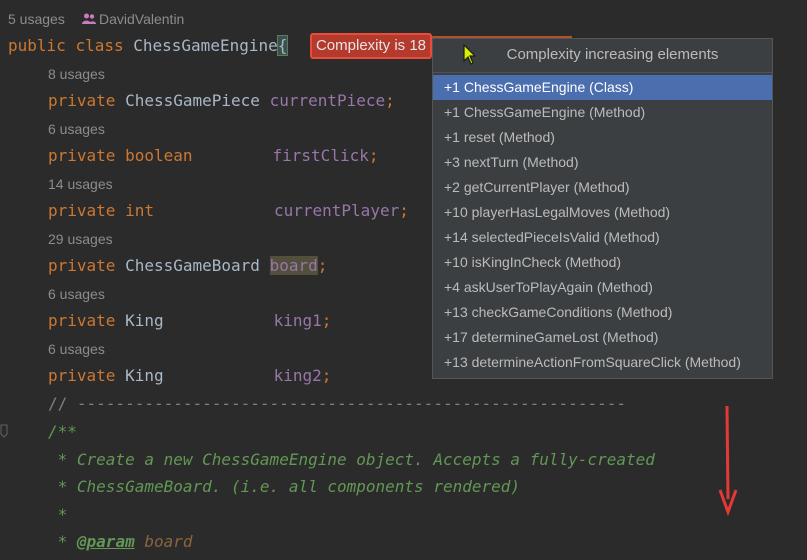 This screenshot has height=560, width=807. Describe the element at coordinates (168, 541) in the screenshot. I see `javadoc-param-name: board` at that location.